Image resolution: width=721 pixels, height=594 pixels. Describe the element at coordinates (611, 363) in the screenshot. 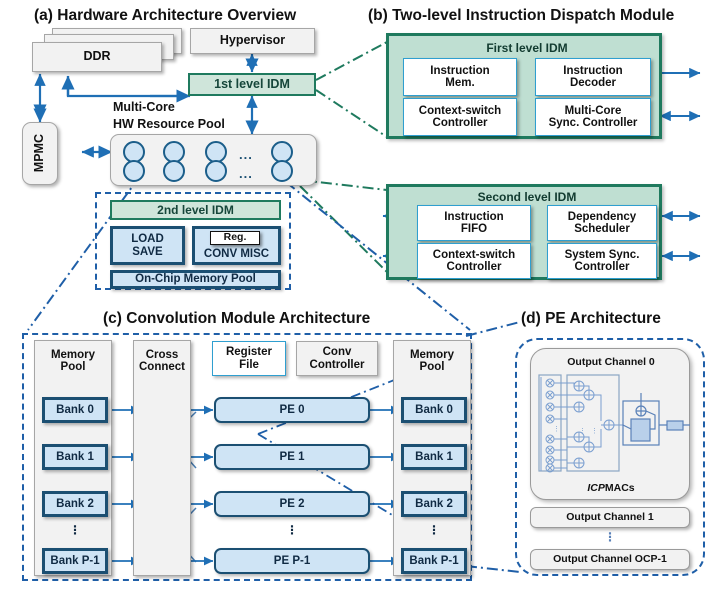

I see `output-channel-0-title-wrap: Output Channel 0` at that location.